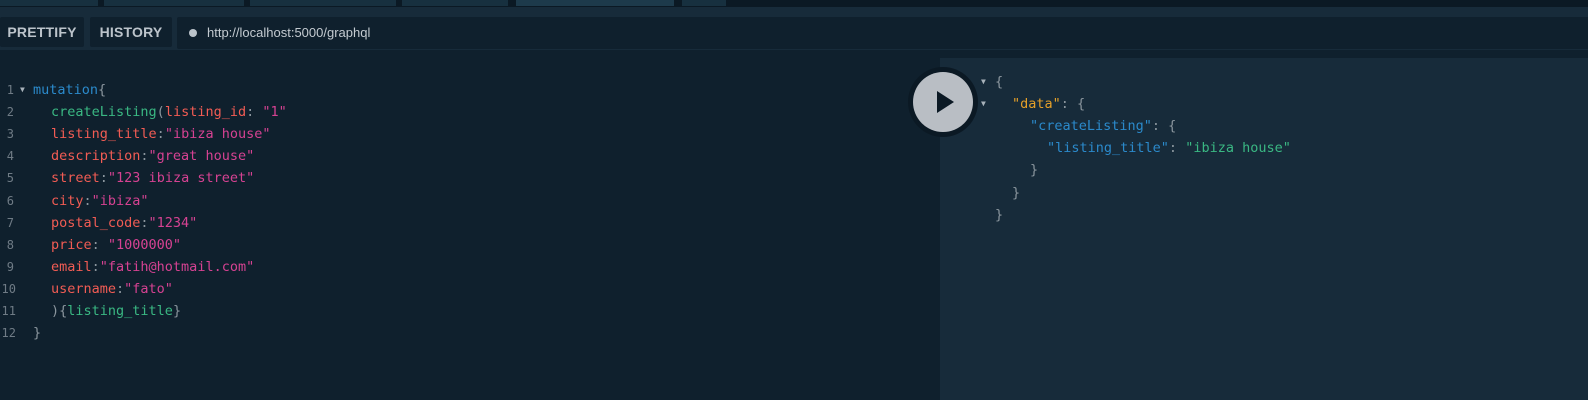 This screenshot has height=400, width=1588. What do you see at coordinates (84, 288) in the screenshot?
I see `code-token: username` at bounding box center [84, 288].